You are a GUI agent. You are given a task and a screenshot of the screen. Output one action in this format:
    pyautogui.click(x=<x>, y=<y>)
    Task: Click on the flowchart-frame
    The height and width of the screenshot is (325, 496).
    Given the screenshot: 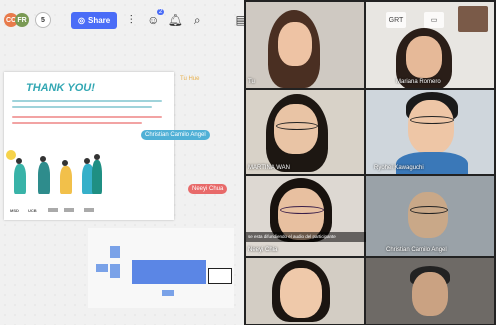 What is the action you would take?
    pyautogui.click(x=161, y=268)
    